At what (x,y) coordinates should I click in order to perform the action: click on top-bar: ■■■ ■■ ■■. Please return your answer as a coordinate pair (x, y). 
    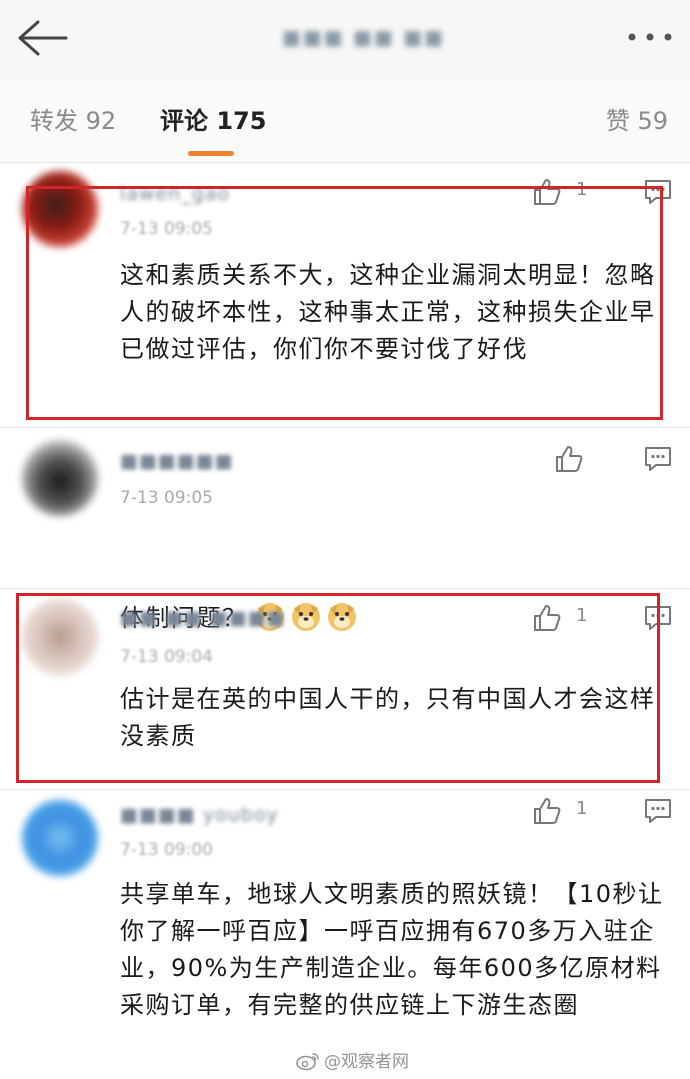
    Looking at the image, I should click on (345, 39).